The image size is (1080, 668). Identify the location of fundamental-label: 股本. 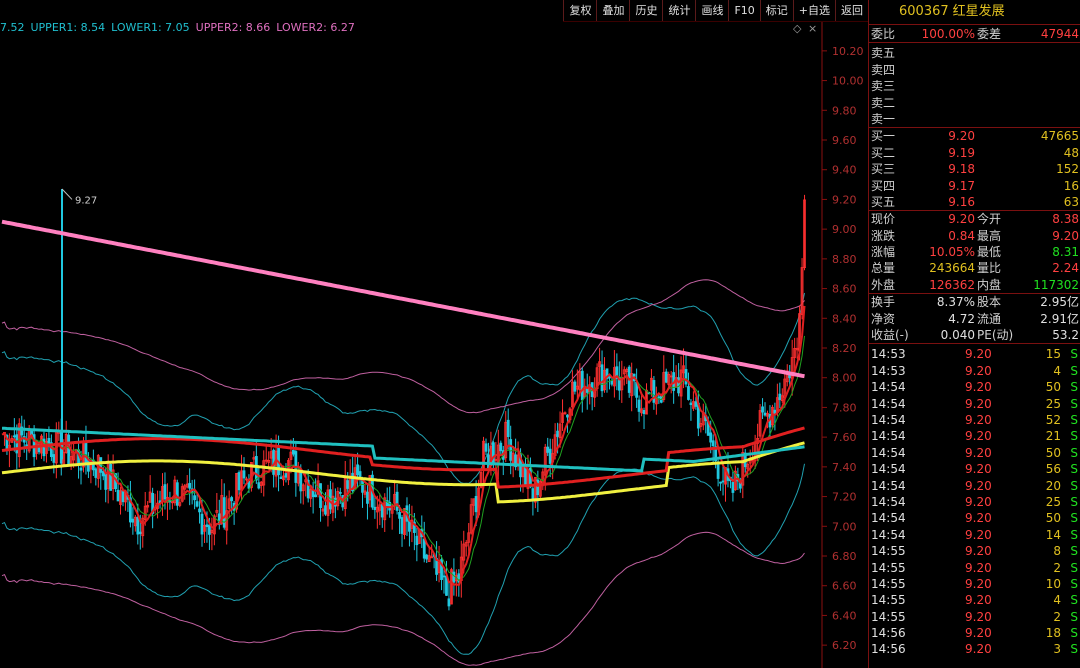
(989, 302).